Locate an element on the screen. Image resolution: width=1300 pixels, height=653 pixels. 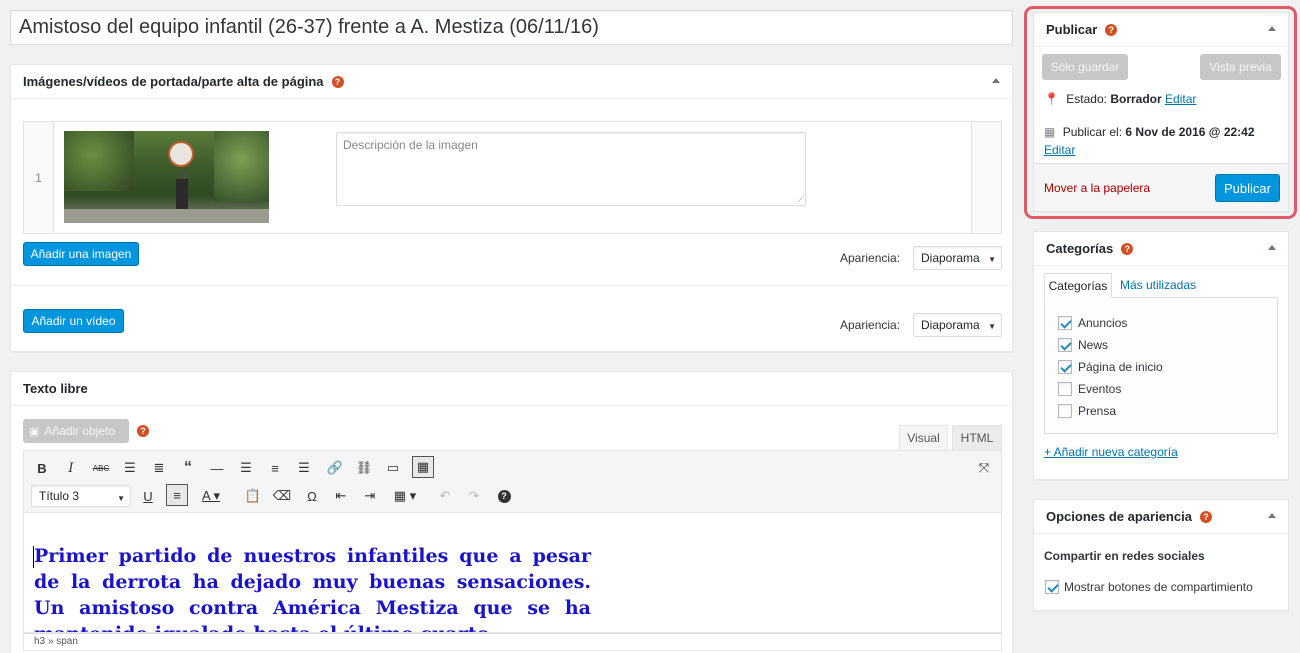
toolbar-toggle-icon: ▦ is located at coordinates (423, 467).